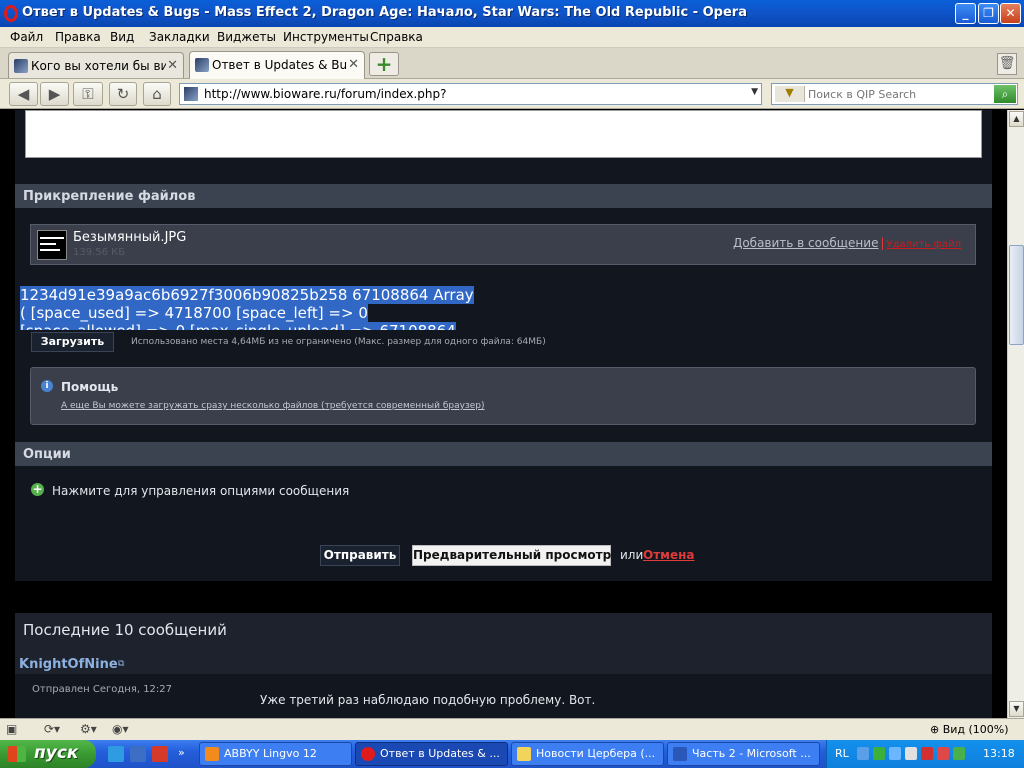  I want to click on zoom-indicator: ⊕ Вид (100%), so click(969, 729).